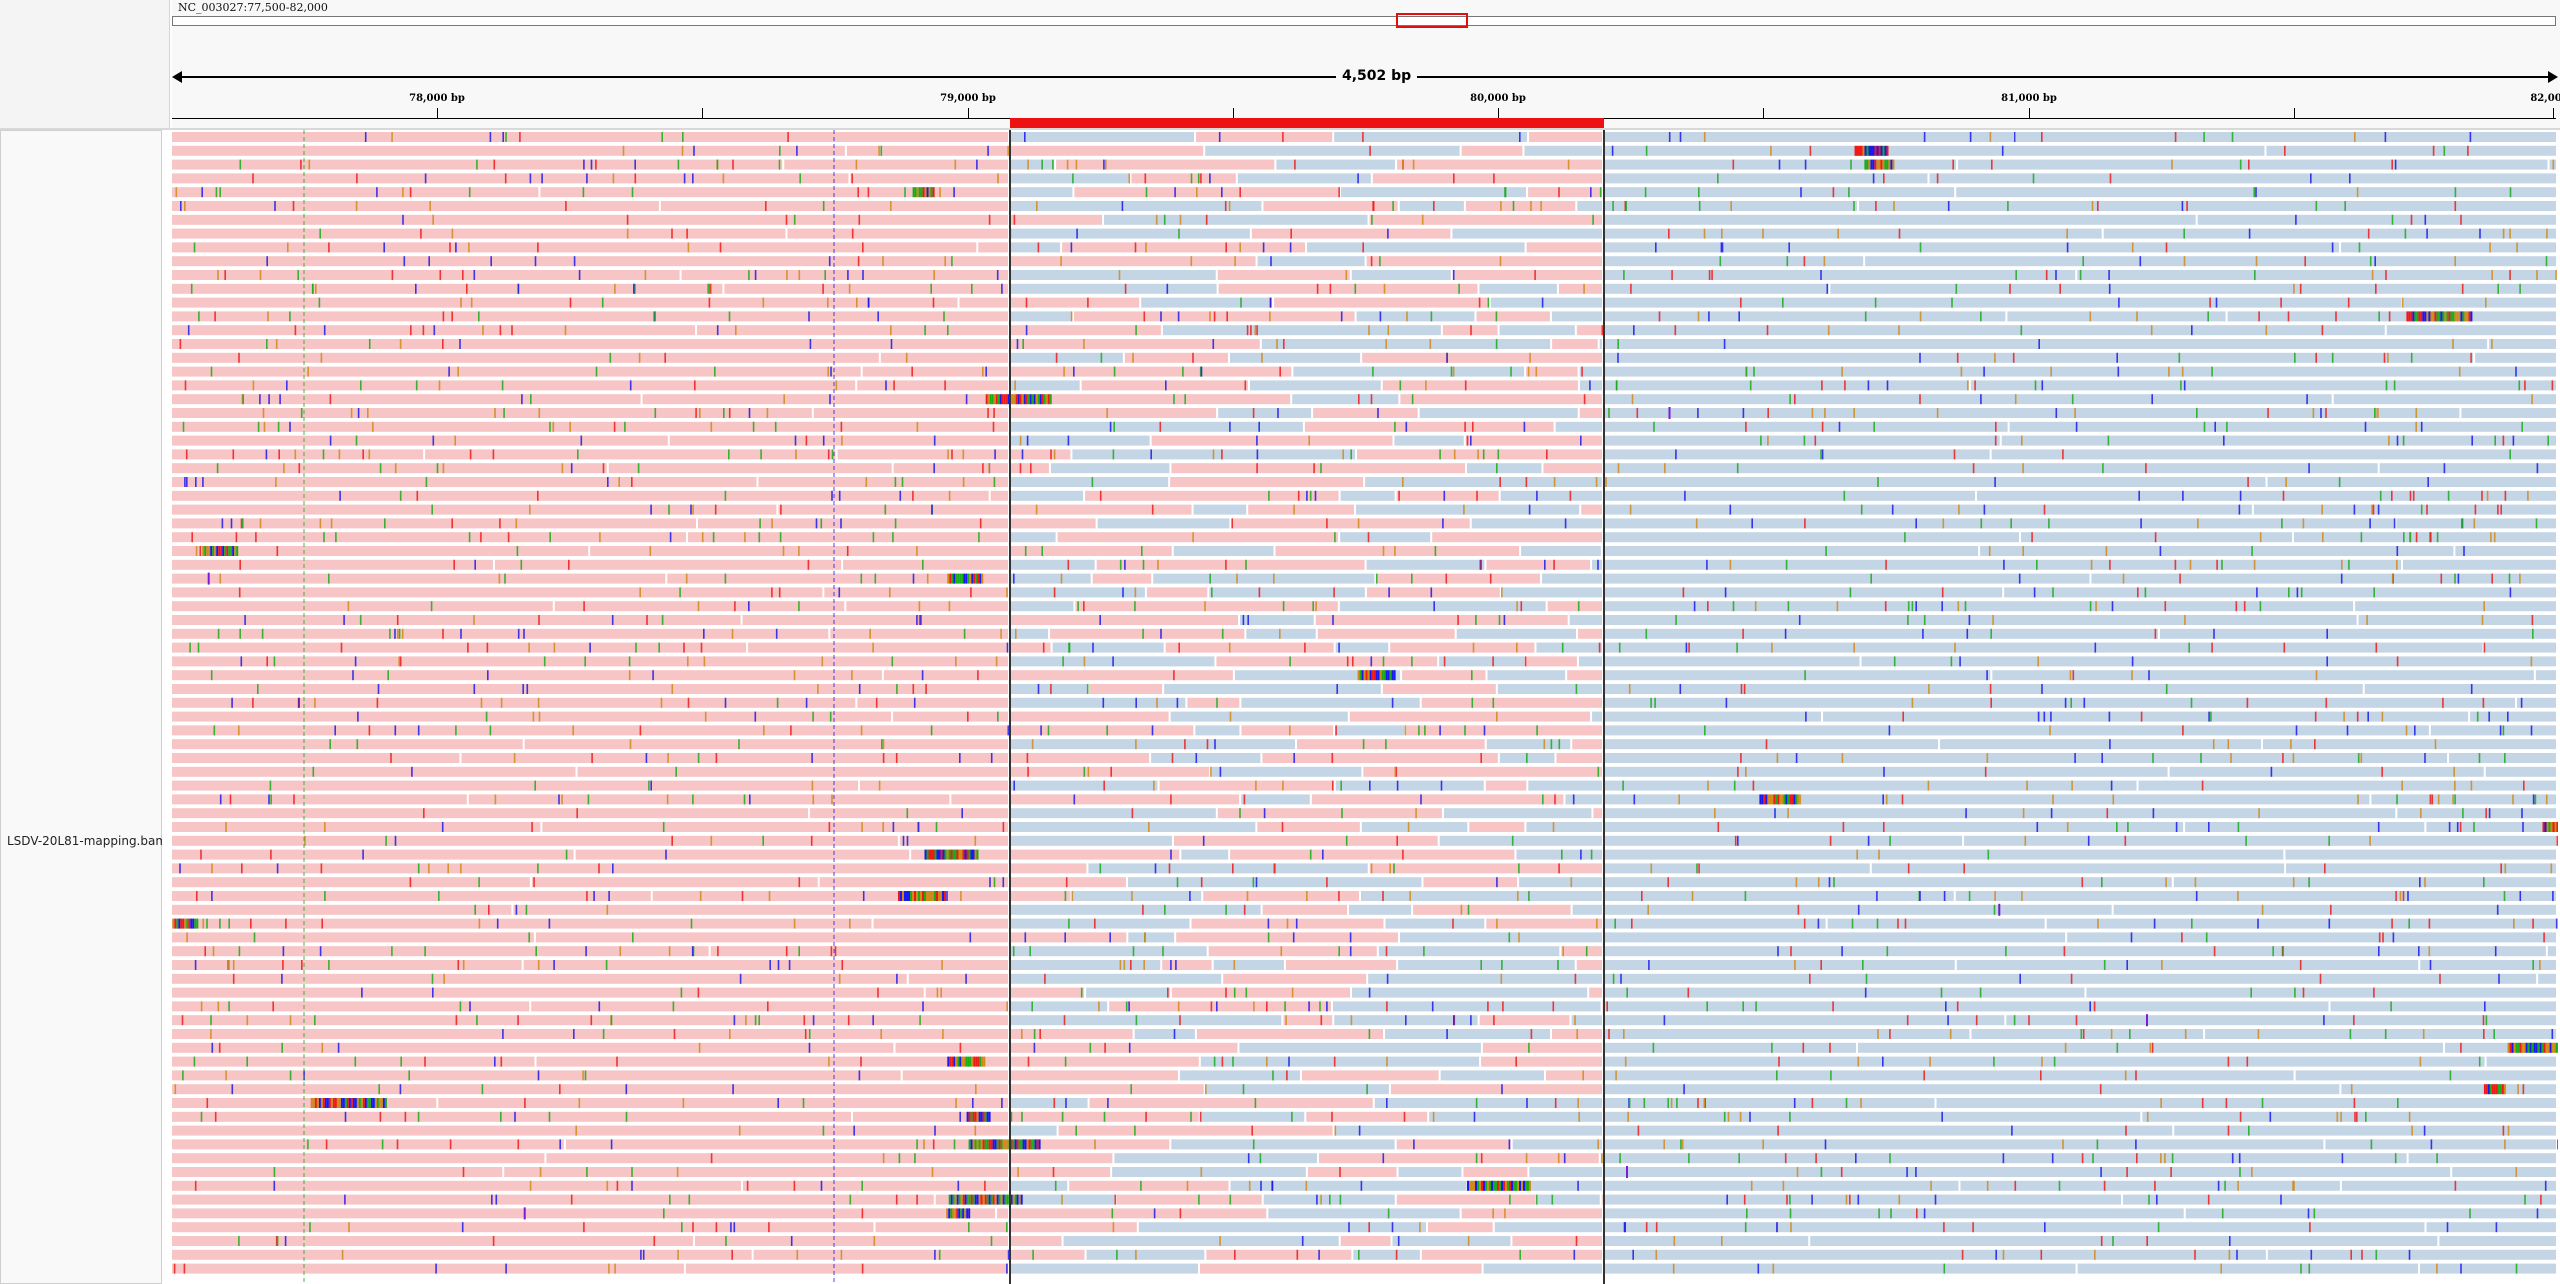 This screenshot has height=1284, width=2560. Describe the element at coordinates (2545, 98) in the screenshot. I see `ruler-tick-label: 82,00` at that location.